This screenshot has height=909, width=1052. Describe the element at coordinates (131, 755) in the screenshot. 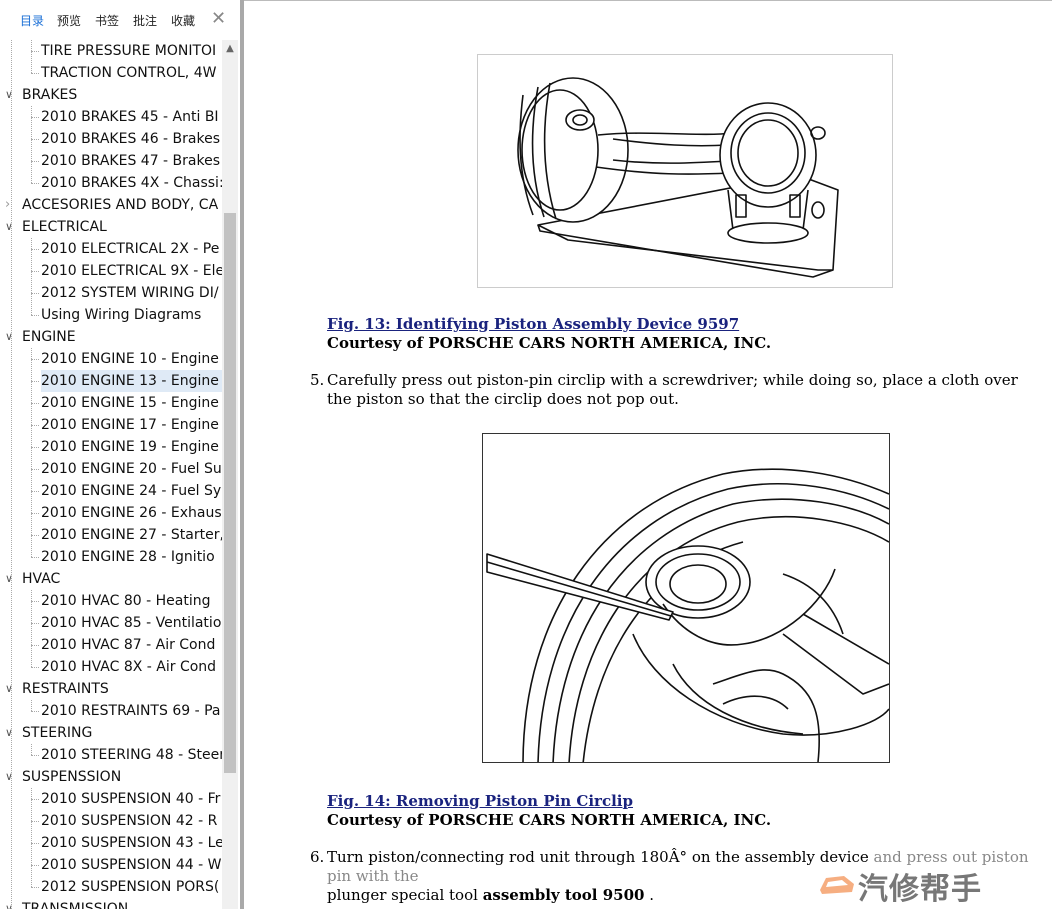

I see `toc-label: 2010 STEERING 48 - Steer` at that location.